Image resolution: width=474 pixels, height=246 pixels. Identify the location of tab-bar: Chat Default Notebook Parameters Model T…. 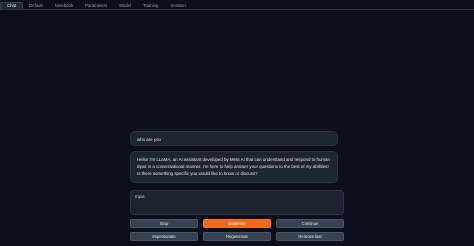
(237, 5).